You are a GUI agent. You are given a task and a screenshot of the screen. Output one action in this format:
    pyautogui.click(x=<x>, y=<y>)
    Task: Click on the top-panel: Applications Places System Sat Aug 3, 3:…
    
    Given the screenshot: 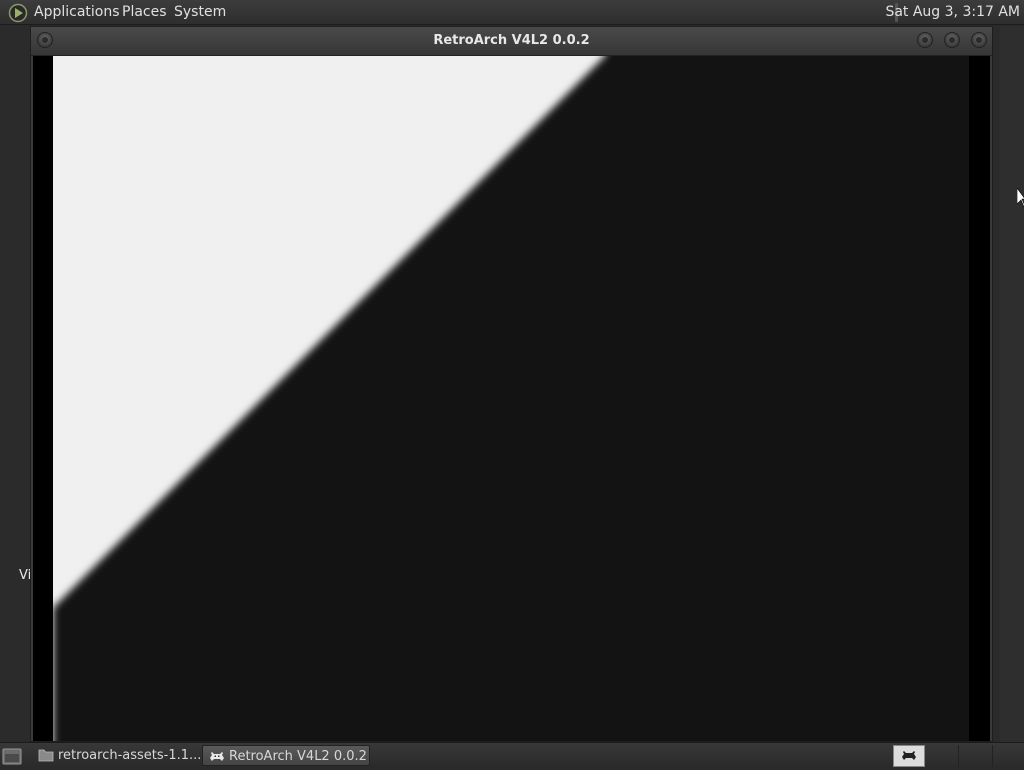 What is the action you would take?
    pyautogui.click(x=512, y=12)
    